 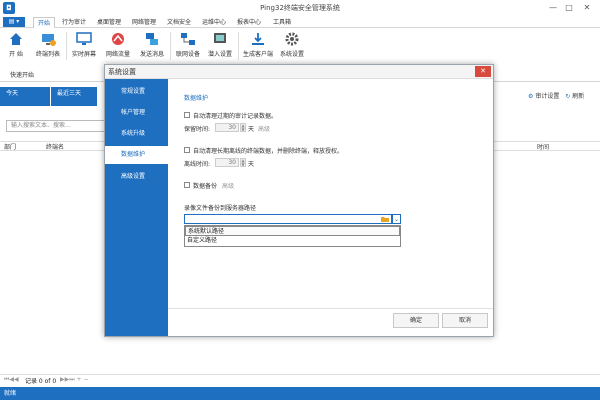 What do you see at coordinates (300, 393) in the screenshot?
I see `status-bar: 就绪` at bounding box center [300, 393].